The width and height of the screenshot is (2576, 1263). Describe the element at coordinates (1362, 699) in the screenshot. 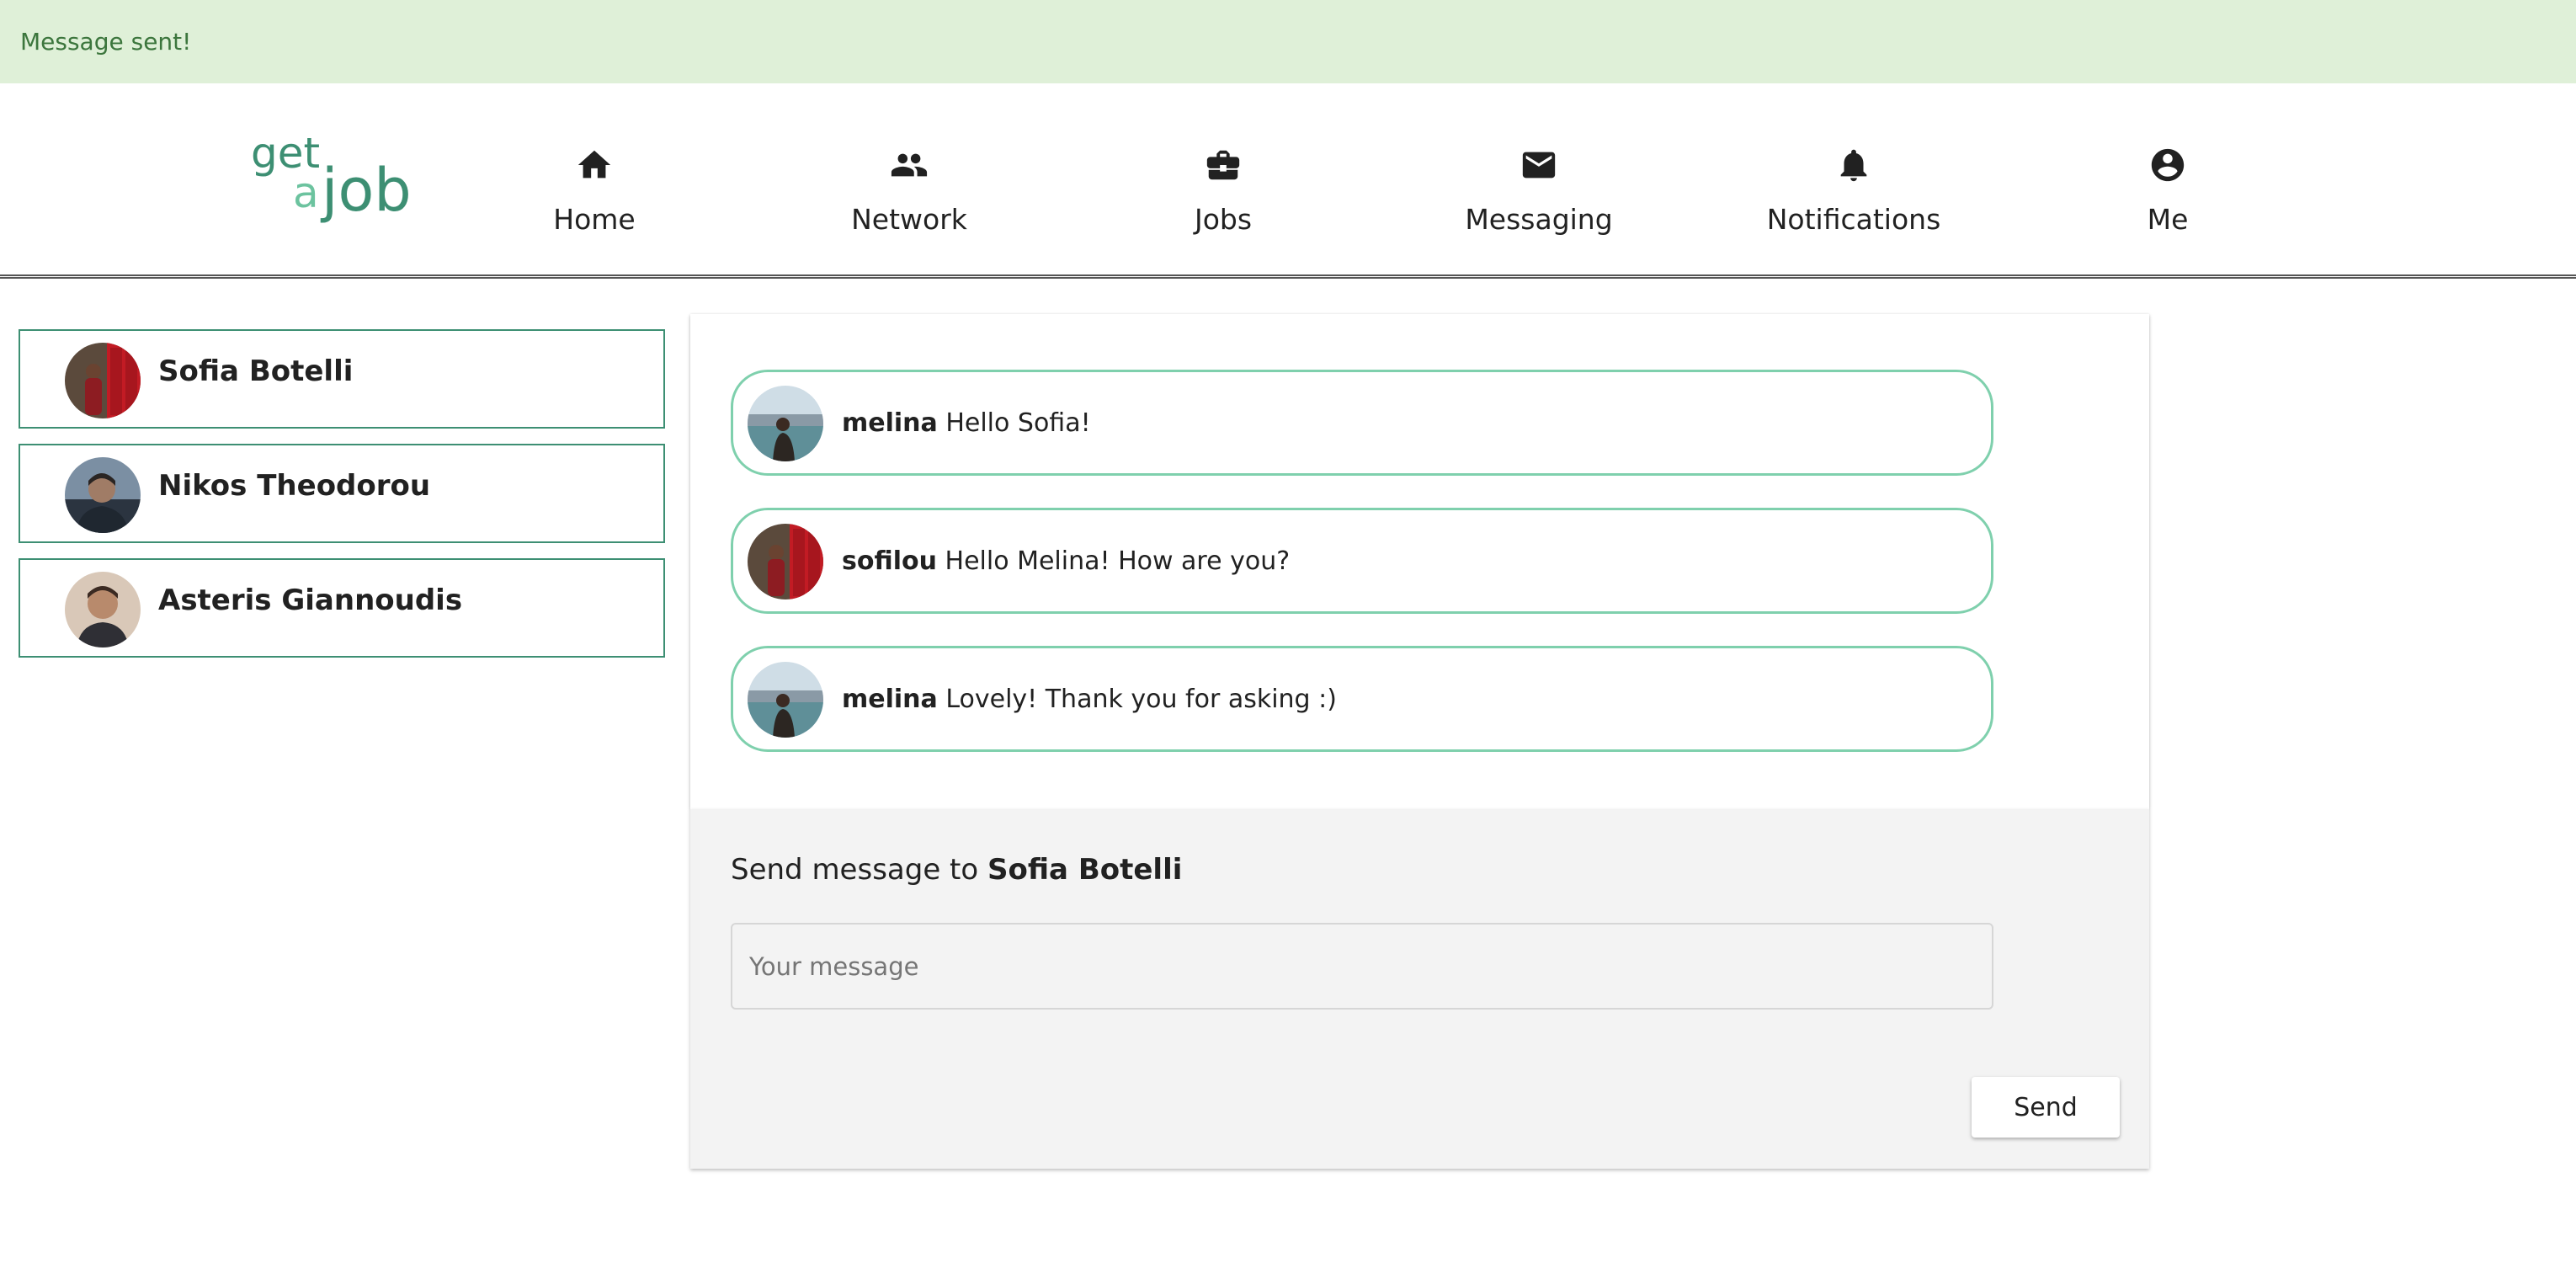

I see `message-bubble: melina Lovely! Thank you for asking :)` at that location.